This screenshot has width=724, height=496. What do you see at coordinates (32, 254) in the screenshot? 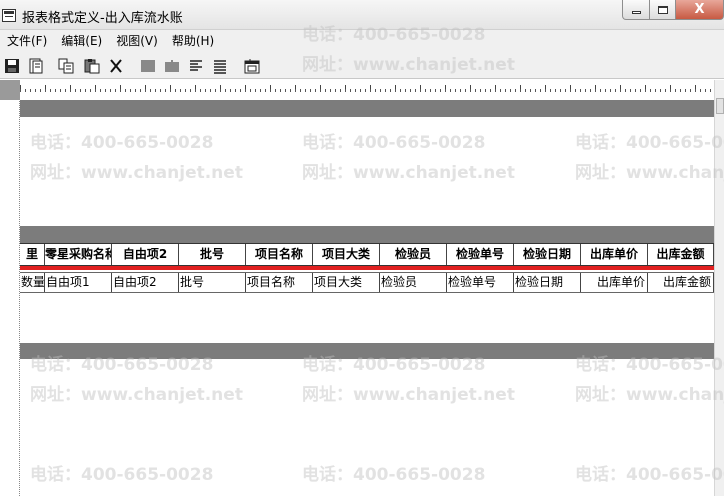
I see `table-header-cell: 里` at bounding box center [32, 254].